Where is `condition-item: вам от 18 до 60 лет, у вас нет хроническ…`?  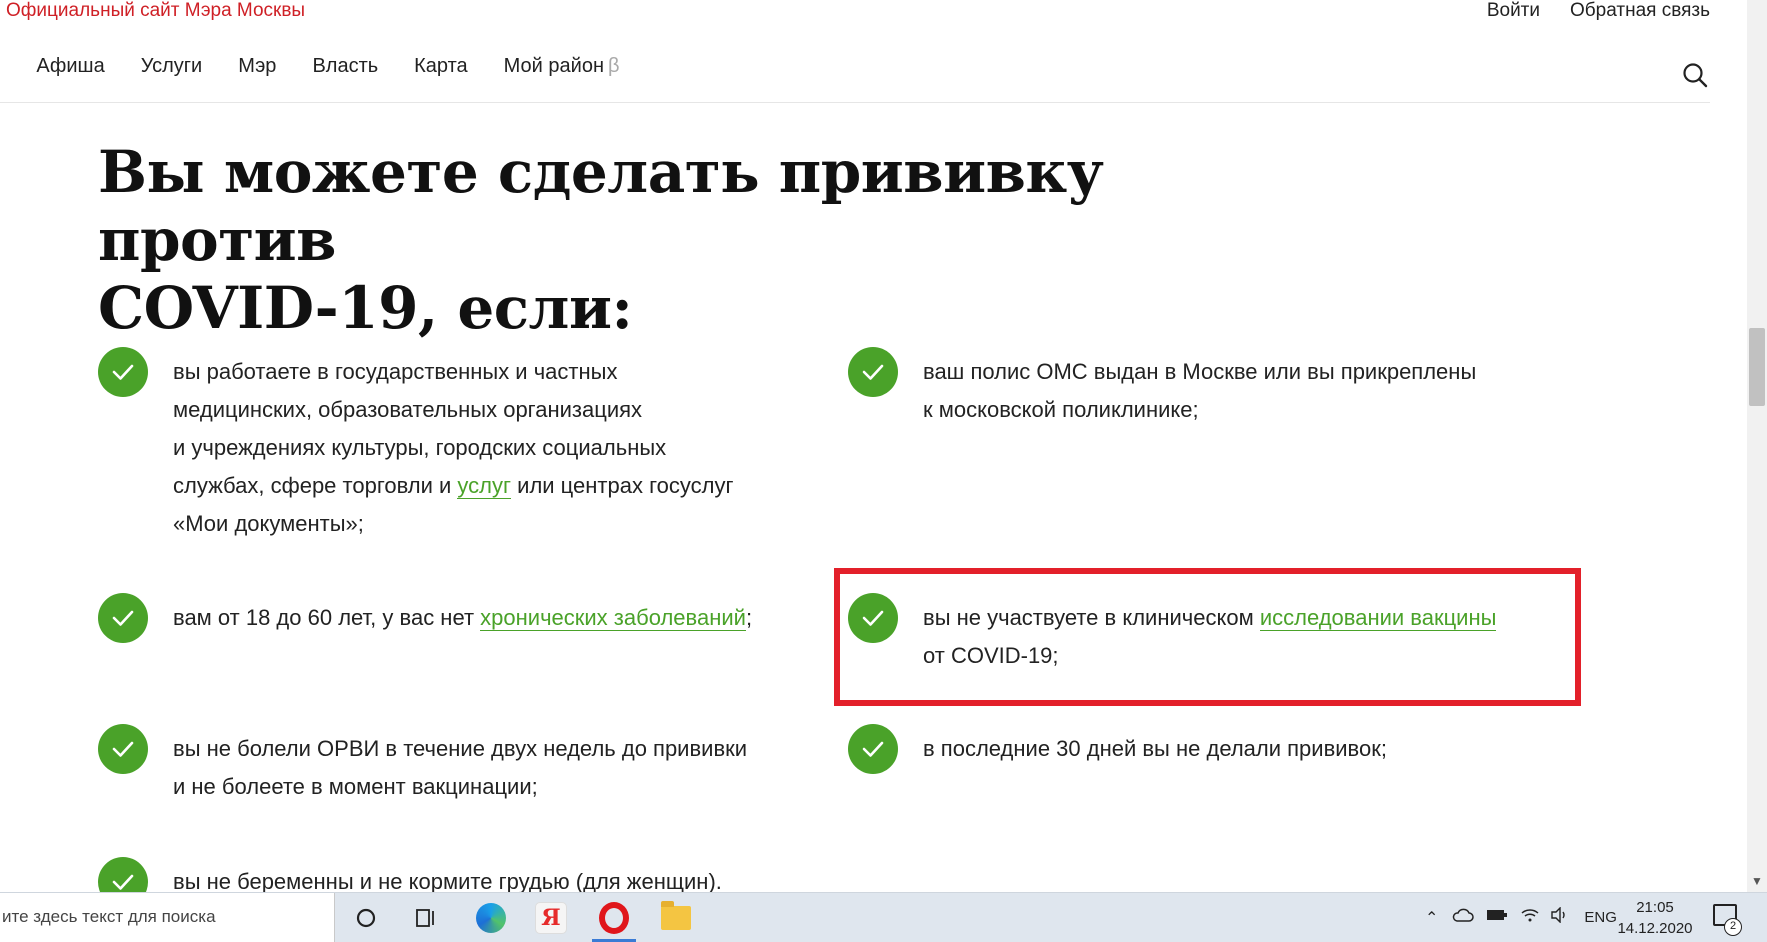
condition-item: вам от 18 до 60 лет, у вас нет хроническ… is located at coordinates (458, 621).